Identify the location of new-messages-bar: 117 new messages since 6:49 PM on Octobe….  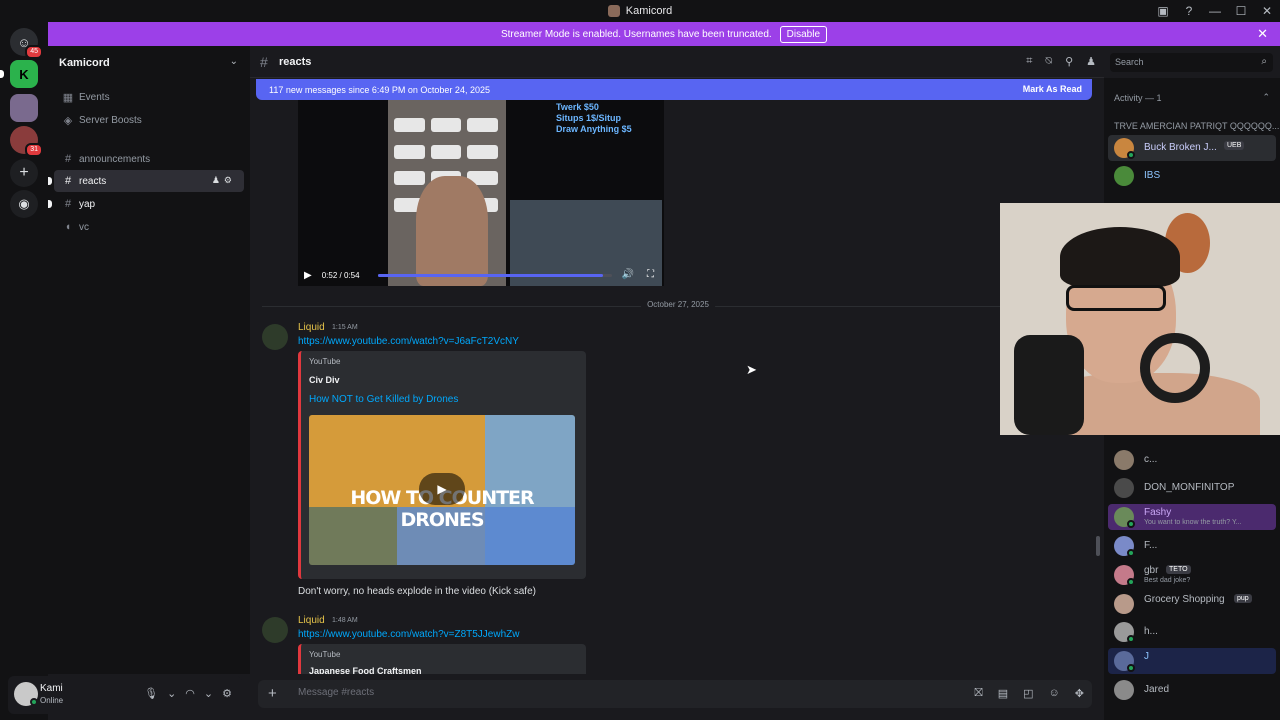
(674, 89).